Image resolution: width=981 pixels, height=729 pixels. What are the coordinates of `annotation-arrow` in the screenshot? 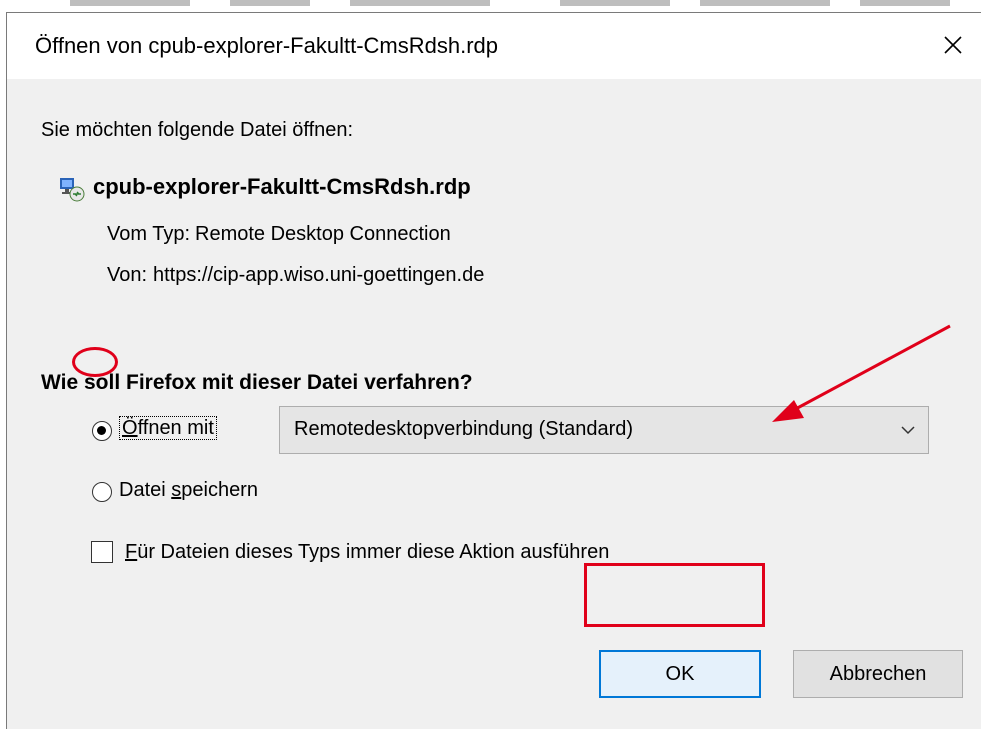 It's located at (861, 373).